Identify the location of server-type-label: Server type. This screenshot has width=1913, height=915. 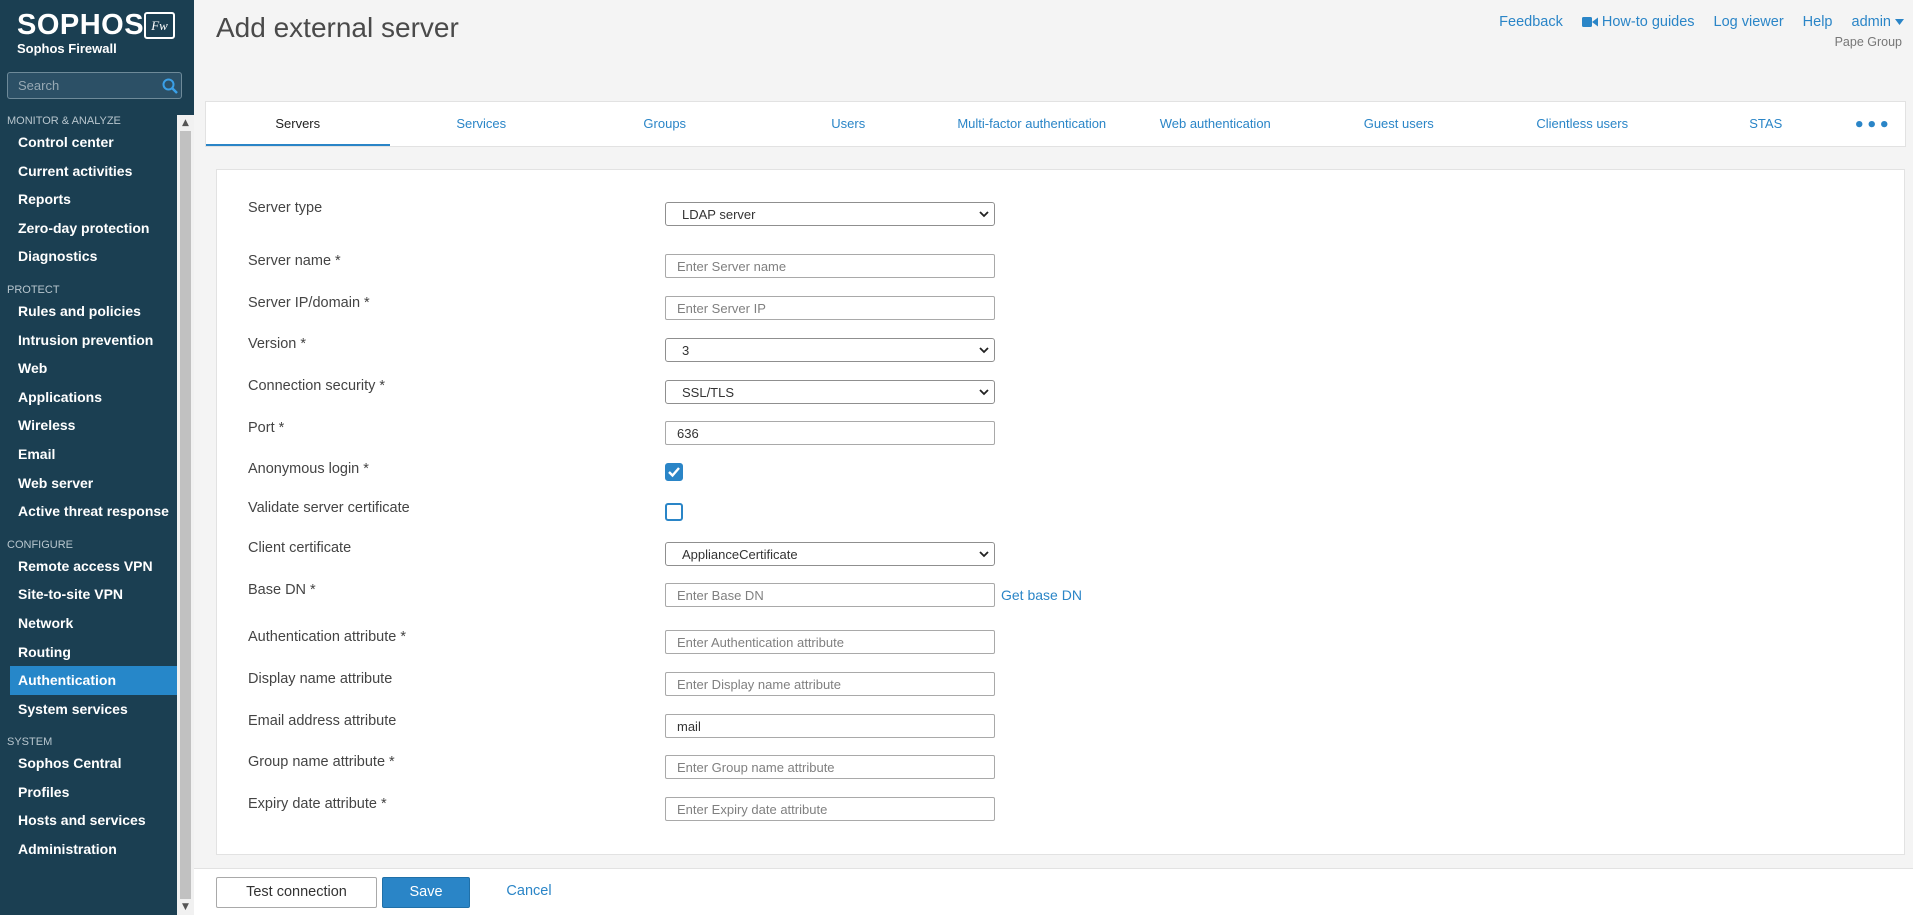
(285, 208).